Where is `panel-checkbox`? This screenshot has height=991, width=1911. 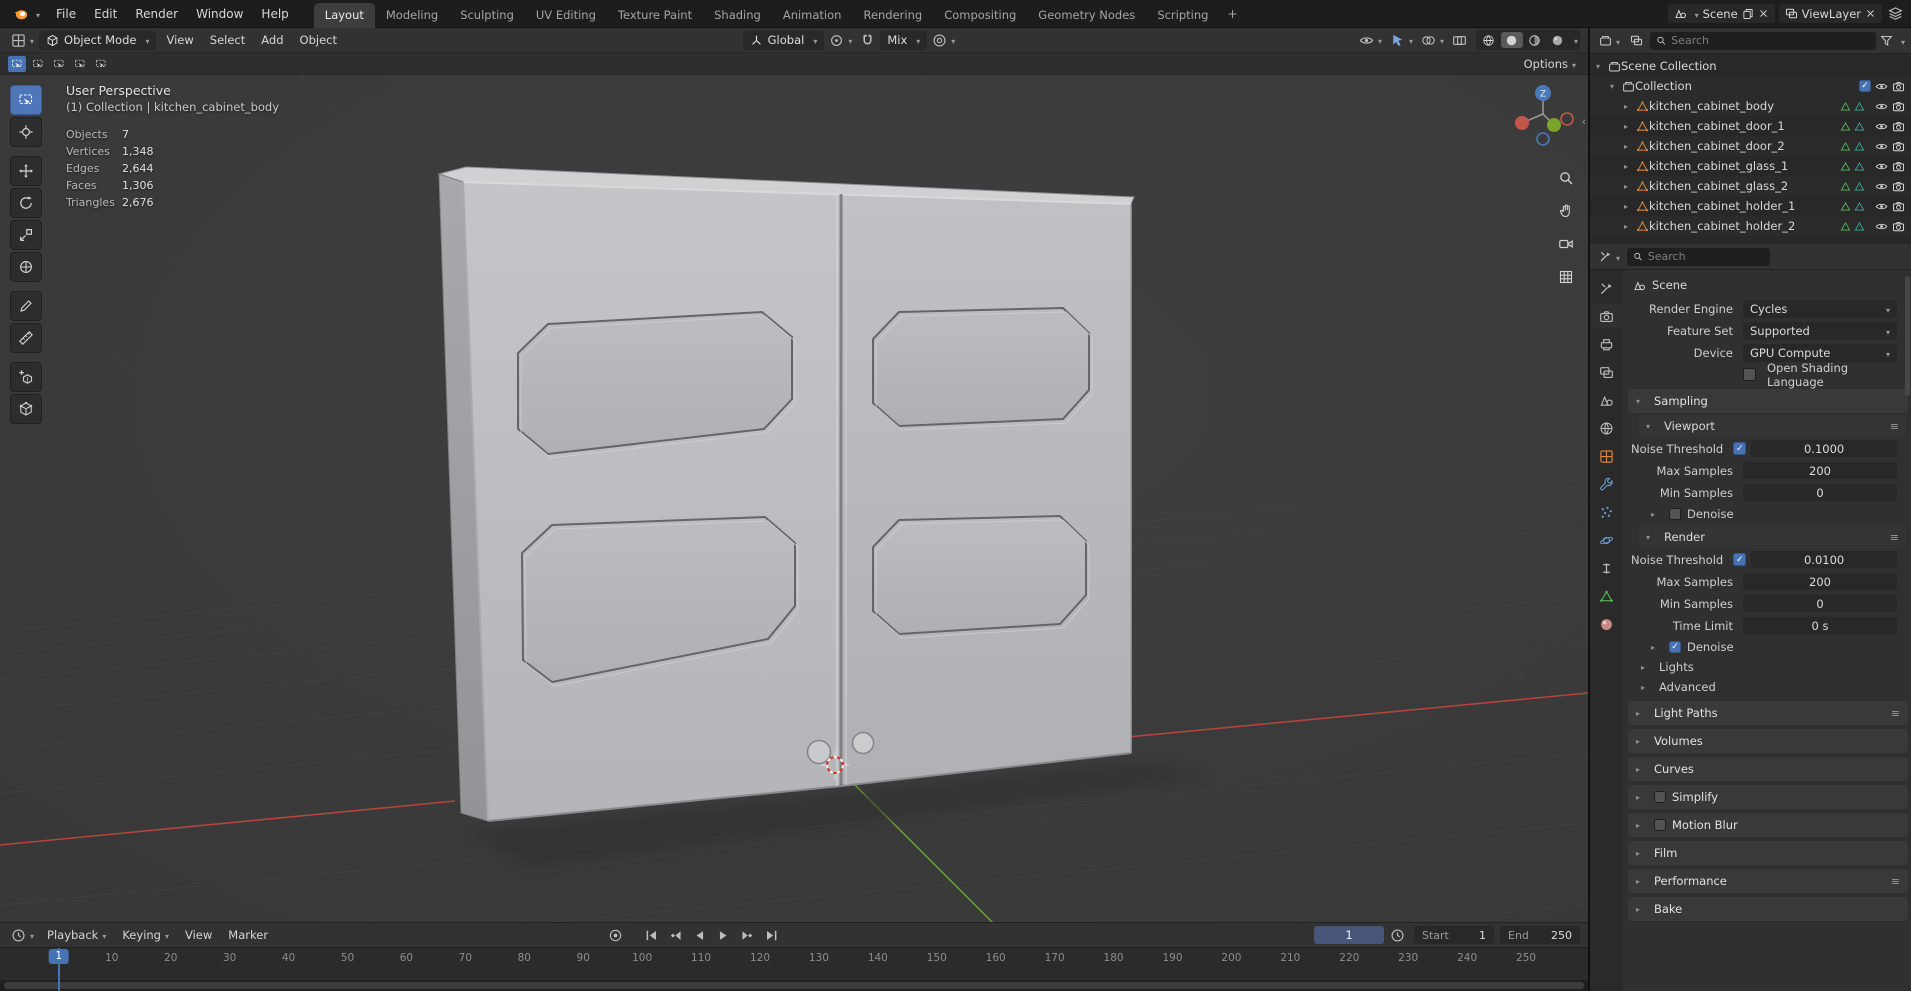 panel-checkbox is located at coordinates (1660, 825).